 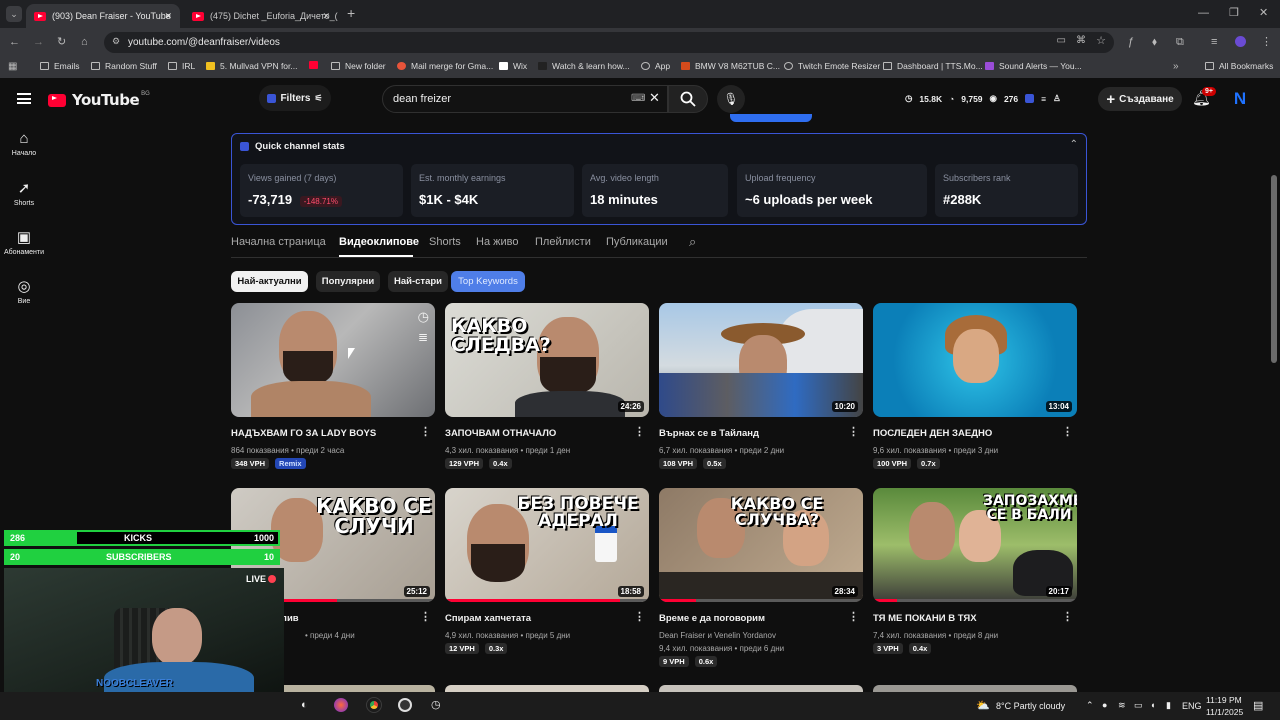 What do you see at coordinates (731, 99) in the screenshot?
I see `voice-search-button: 🎙` at bounding box center [731, 99].